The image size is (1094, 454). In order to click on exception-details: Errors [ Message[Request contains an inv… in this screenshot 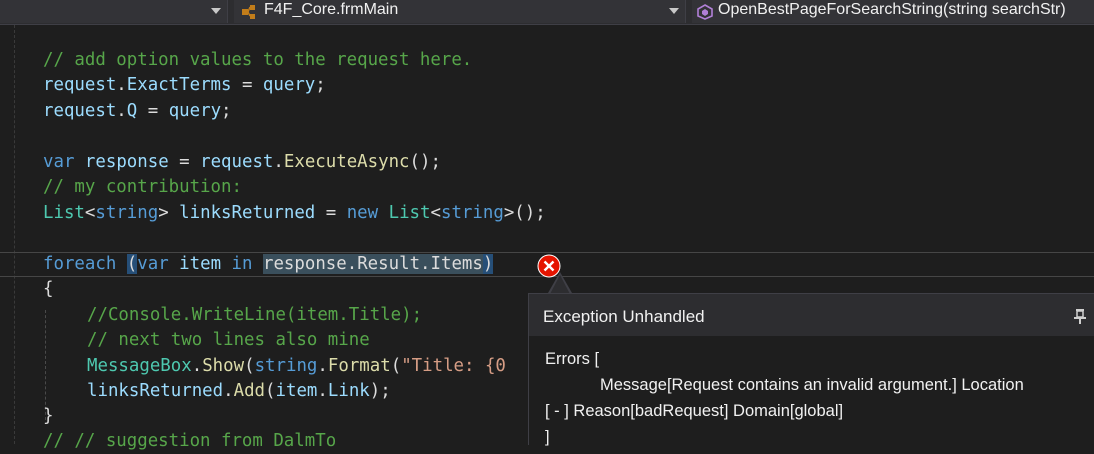, I will do `click(784, 398)`.